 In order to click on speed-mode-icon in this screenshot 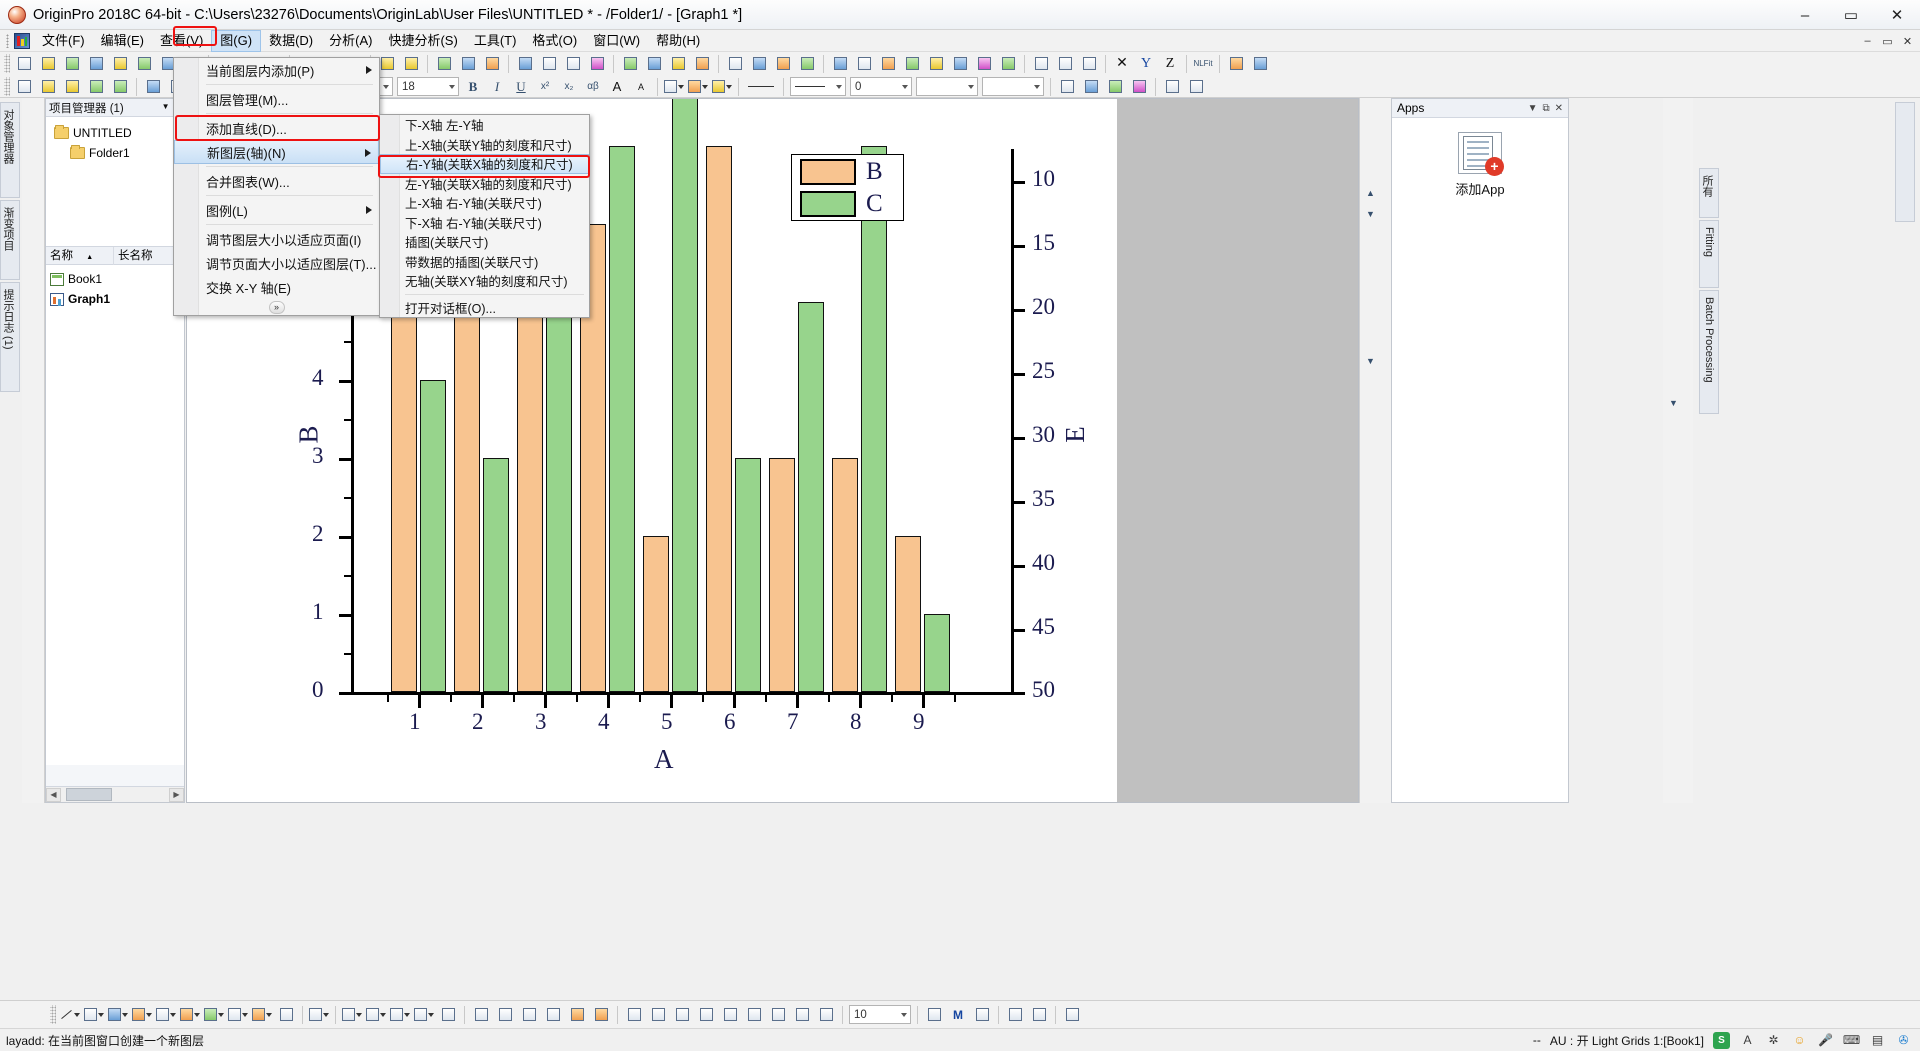, I will do `click(759, 63)`.